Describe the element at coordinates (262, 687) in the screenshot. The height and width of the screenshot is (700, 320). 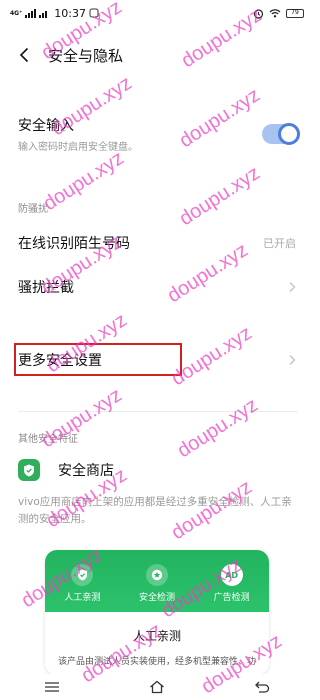
I see `back-nav-icon` at that location.